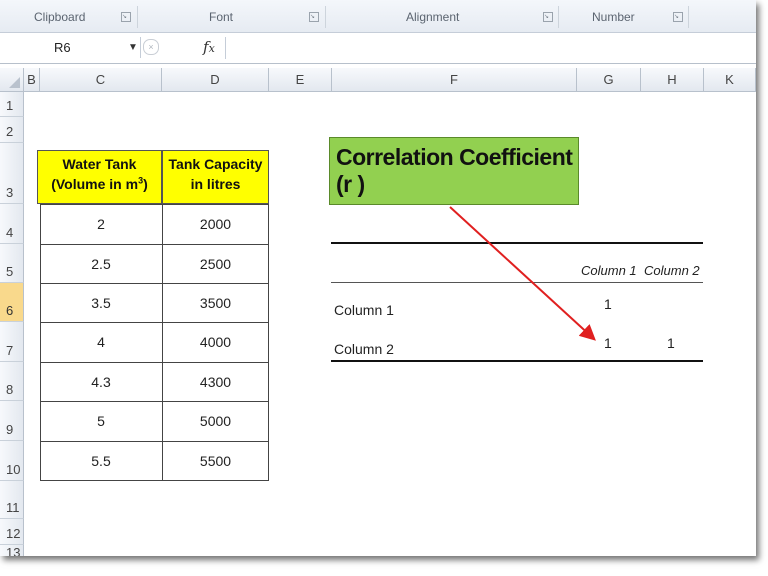 This screenshot has width=768, height=576. Describe the element at coordinates (522, 273) in the screenshot. I see `red-arrow-icon` at that location.